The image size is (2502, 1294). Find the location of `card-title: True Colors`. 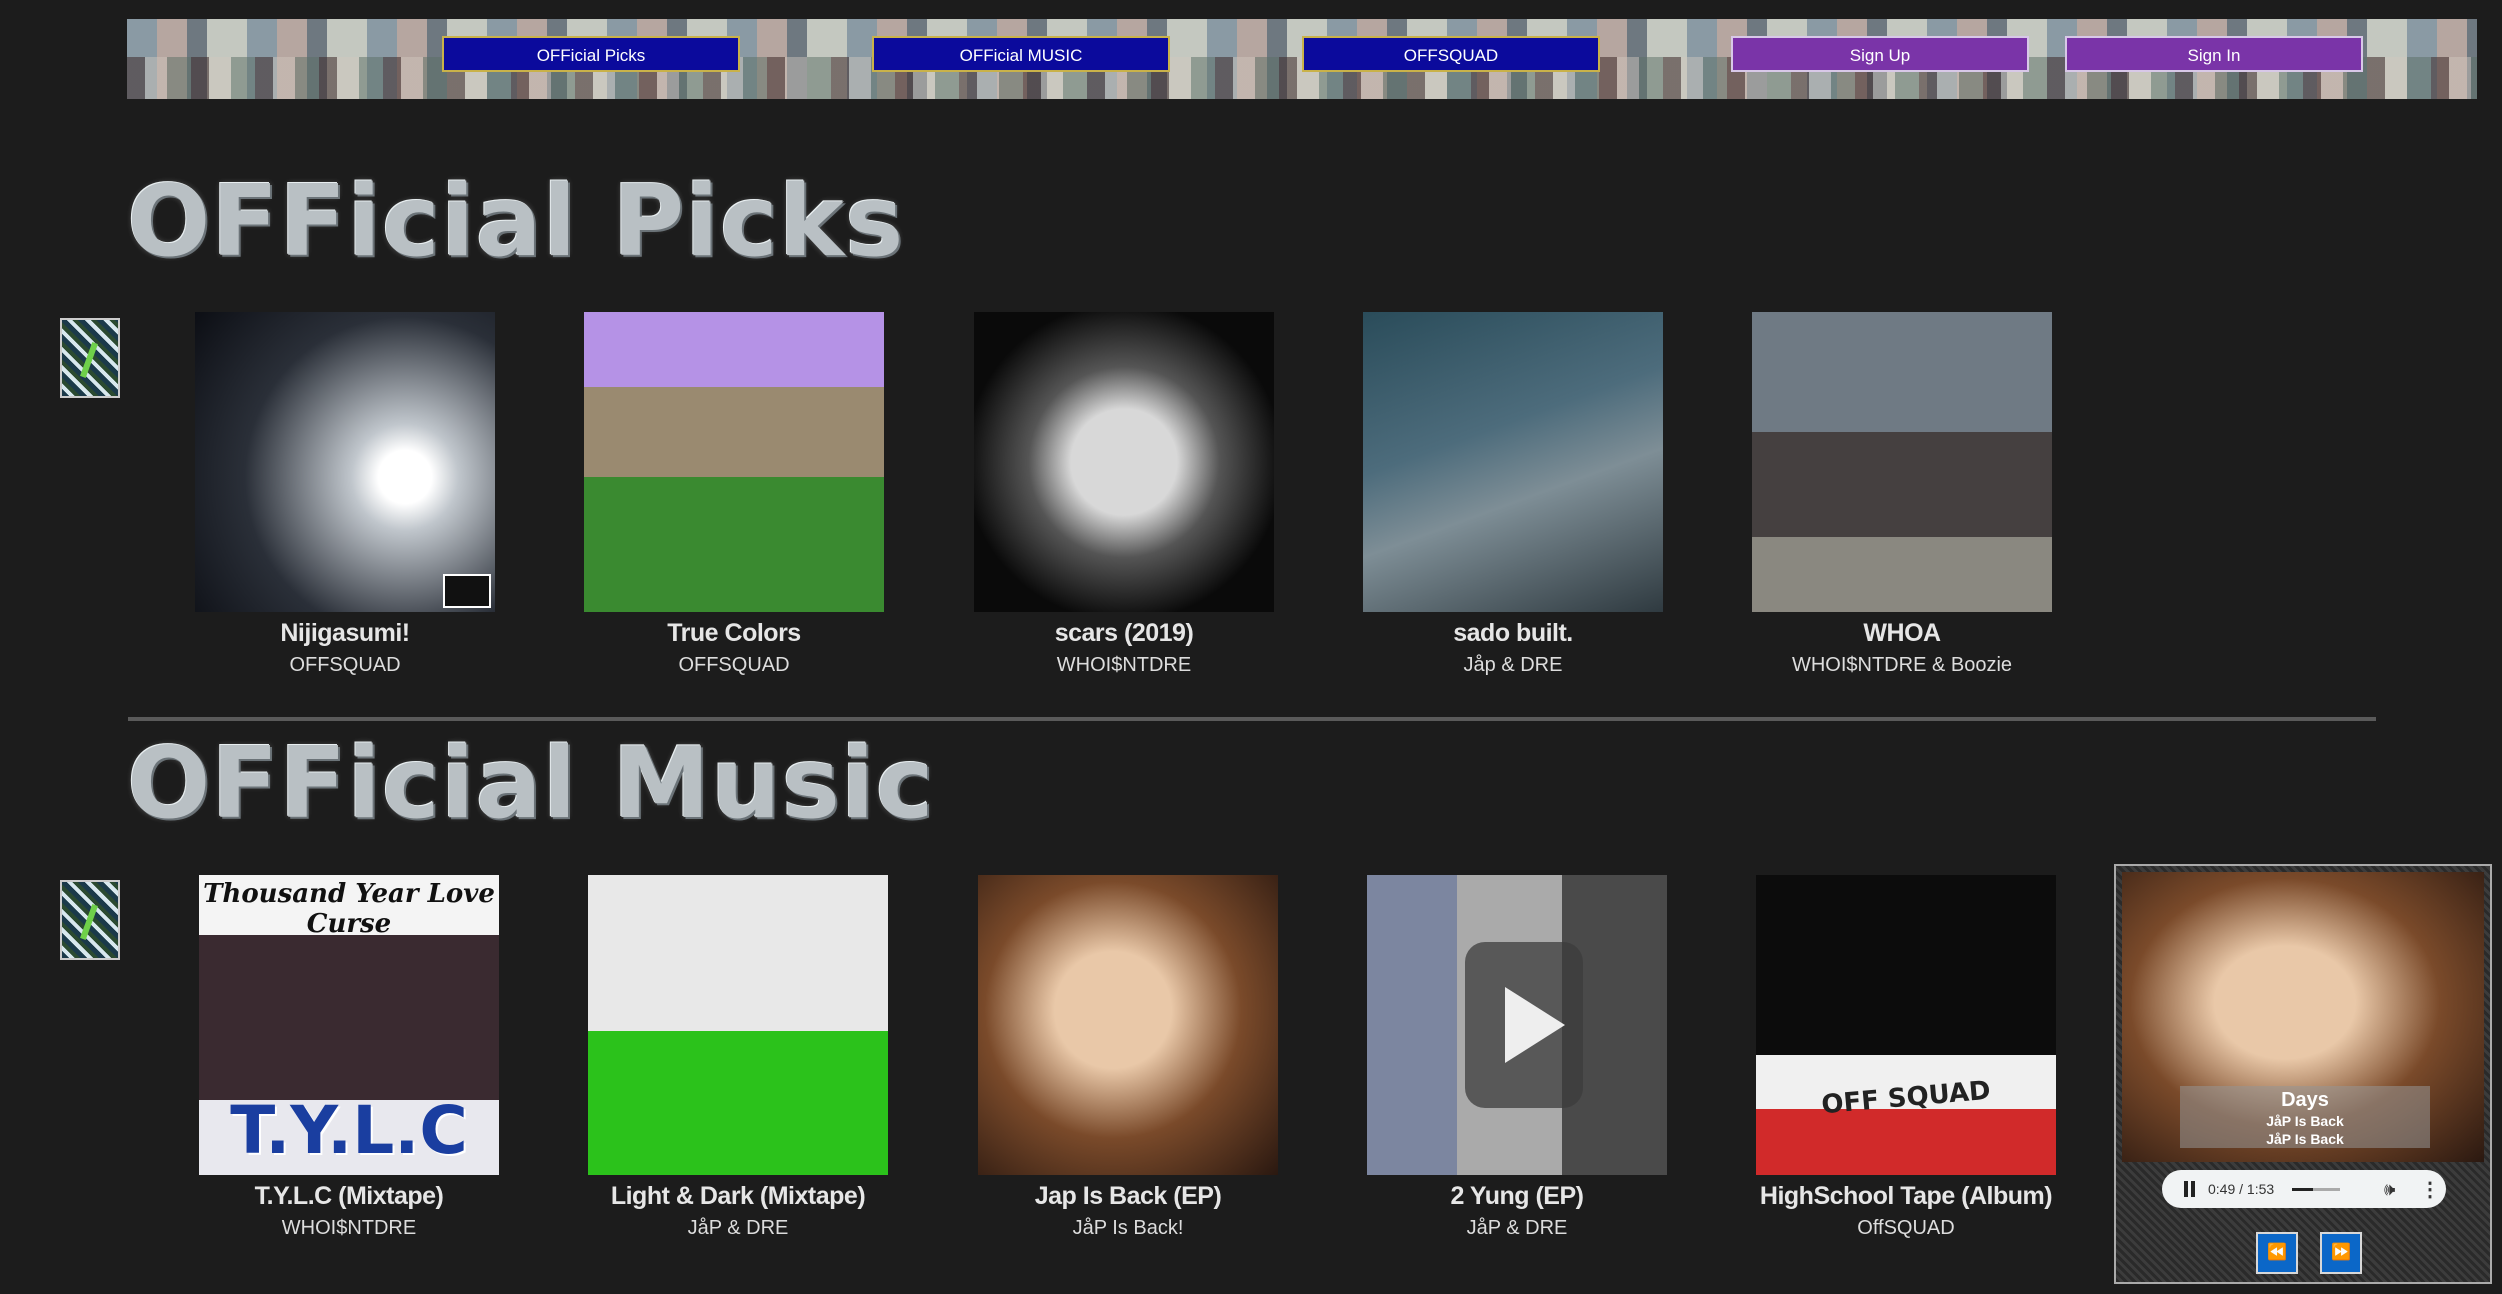

card-title: True Colors is located at coordinates (734, 633).